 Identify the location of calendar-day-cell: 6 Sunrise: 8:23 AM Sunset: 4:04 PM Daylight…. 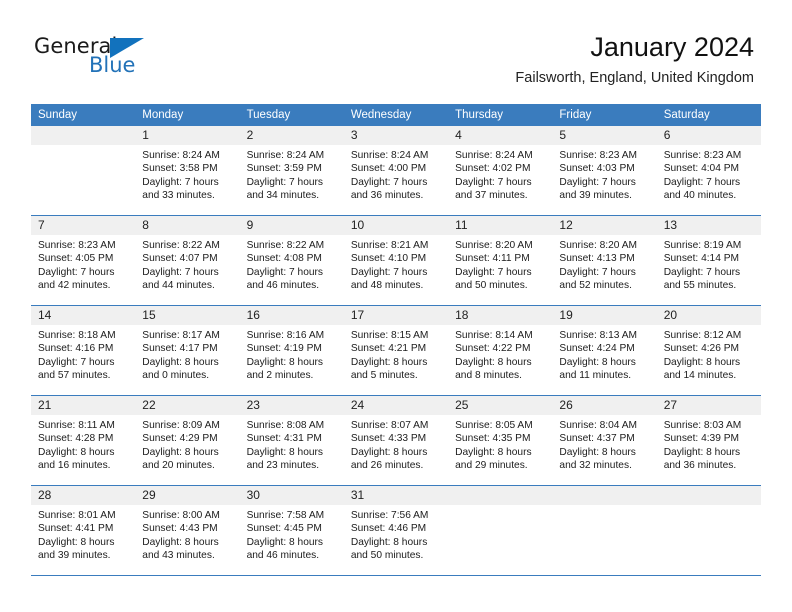
(708, 171).